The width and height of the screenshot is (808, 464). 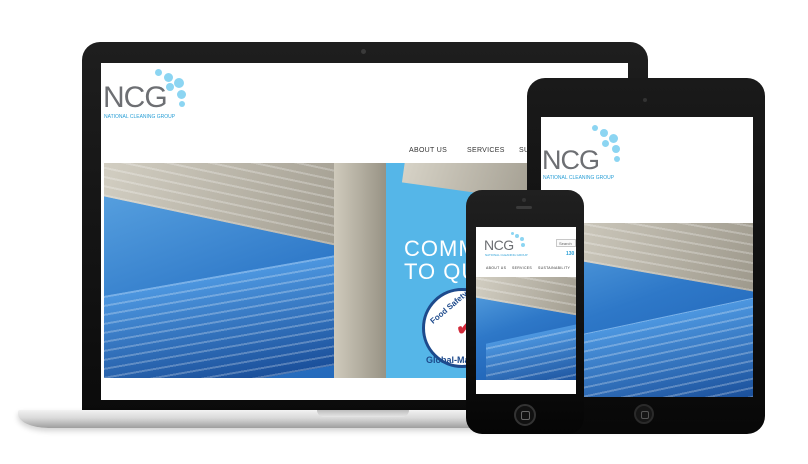 What do you see at coordinates (364, 270) in the screenshot?
I see `tower-edge` at bounding box center [364, 270].